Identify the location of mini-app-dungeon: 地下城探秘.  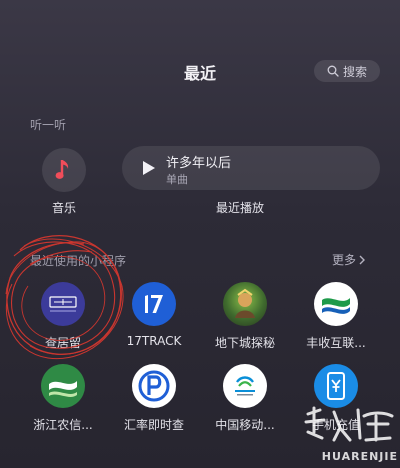
(245, 316).